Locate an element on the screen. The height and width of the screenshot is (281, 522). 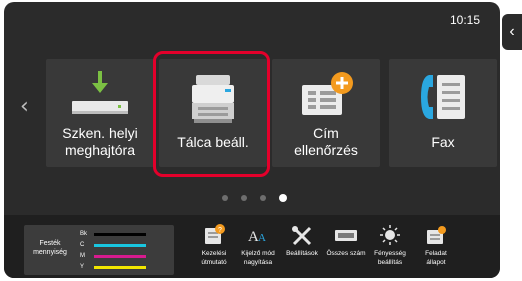
page-dot-active is located at coordinates (283, 198).